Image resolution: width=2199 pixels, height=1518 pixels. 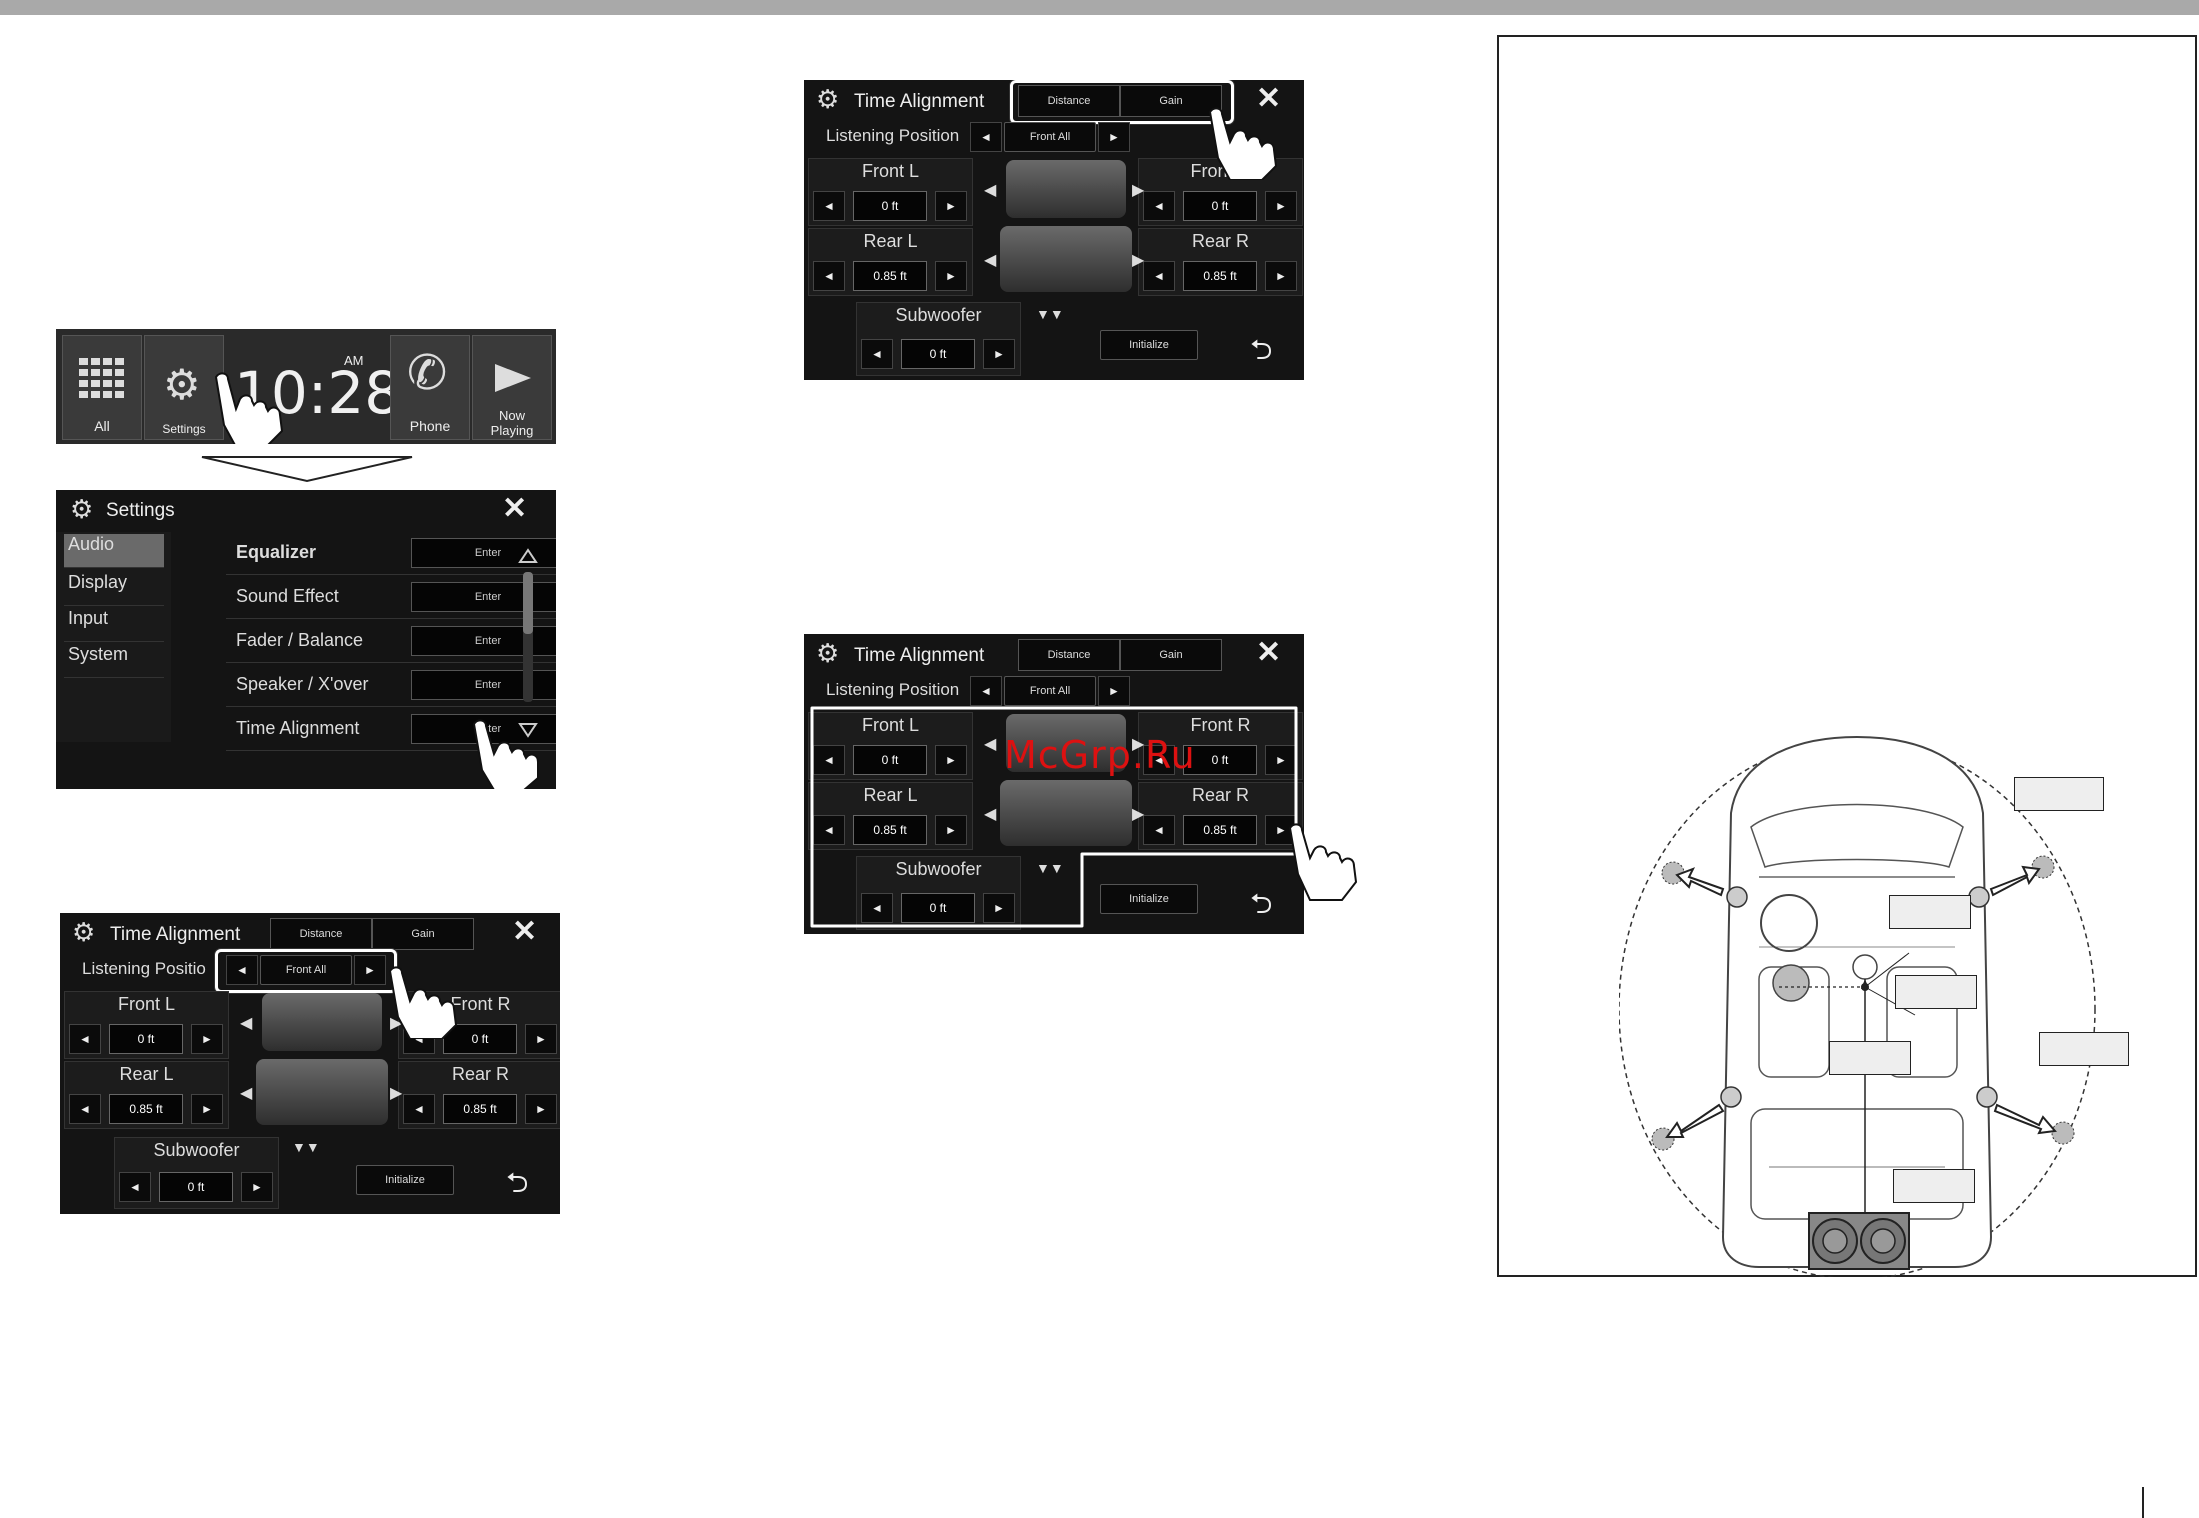 What do you see at coordinates (1934, 1186) in the screenshot?
I see `label-box-subwoofer` at bounding box center [1934, 1186].